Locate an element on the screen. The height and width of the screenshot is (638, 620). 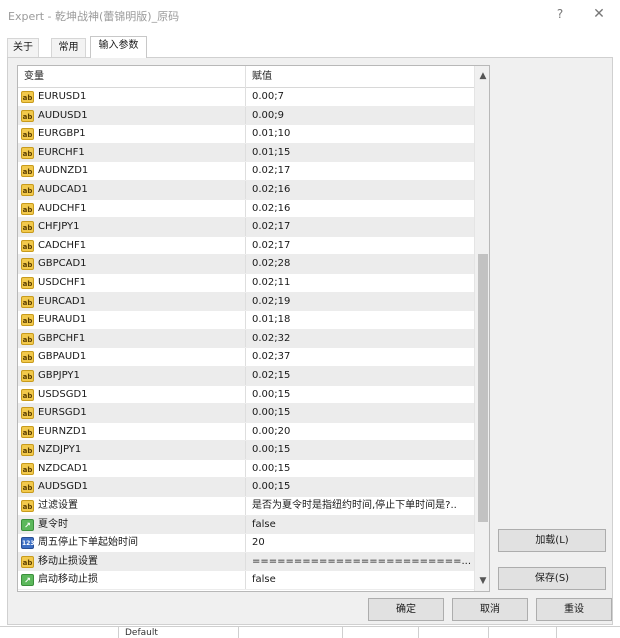
parameter-name-cell: ab 移动止损设置 is located at coordinates (132, 561).